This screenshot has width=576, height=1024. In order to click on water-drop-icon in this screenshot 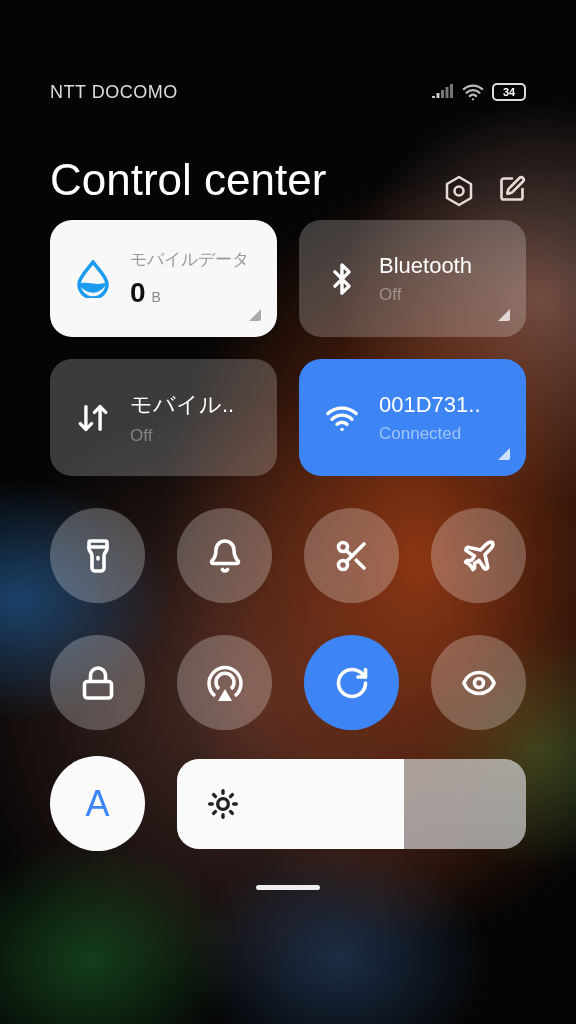, I will do `click(93, 278)`.